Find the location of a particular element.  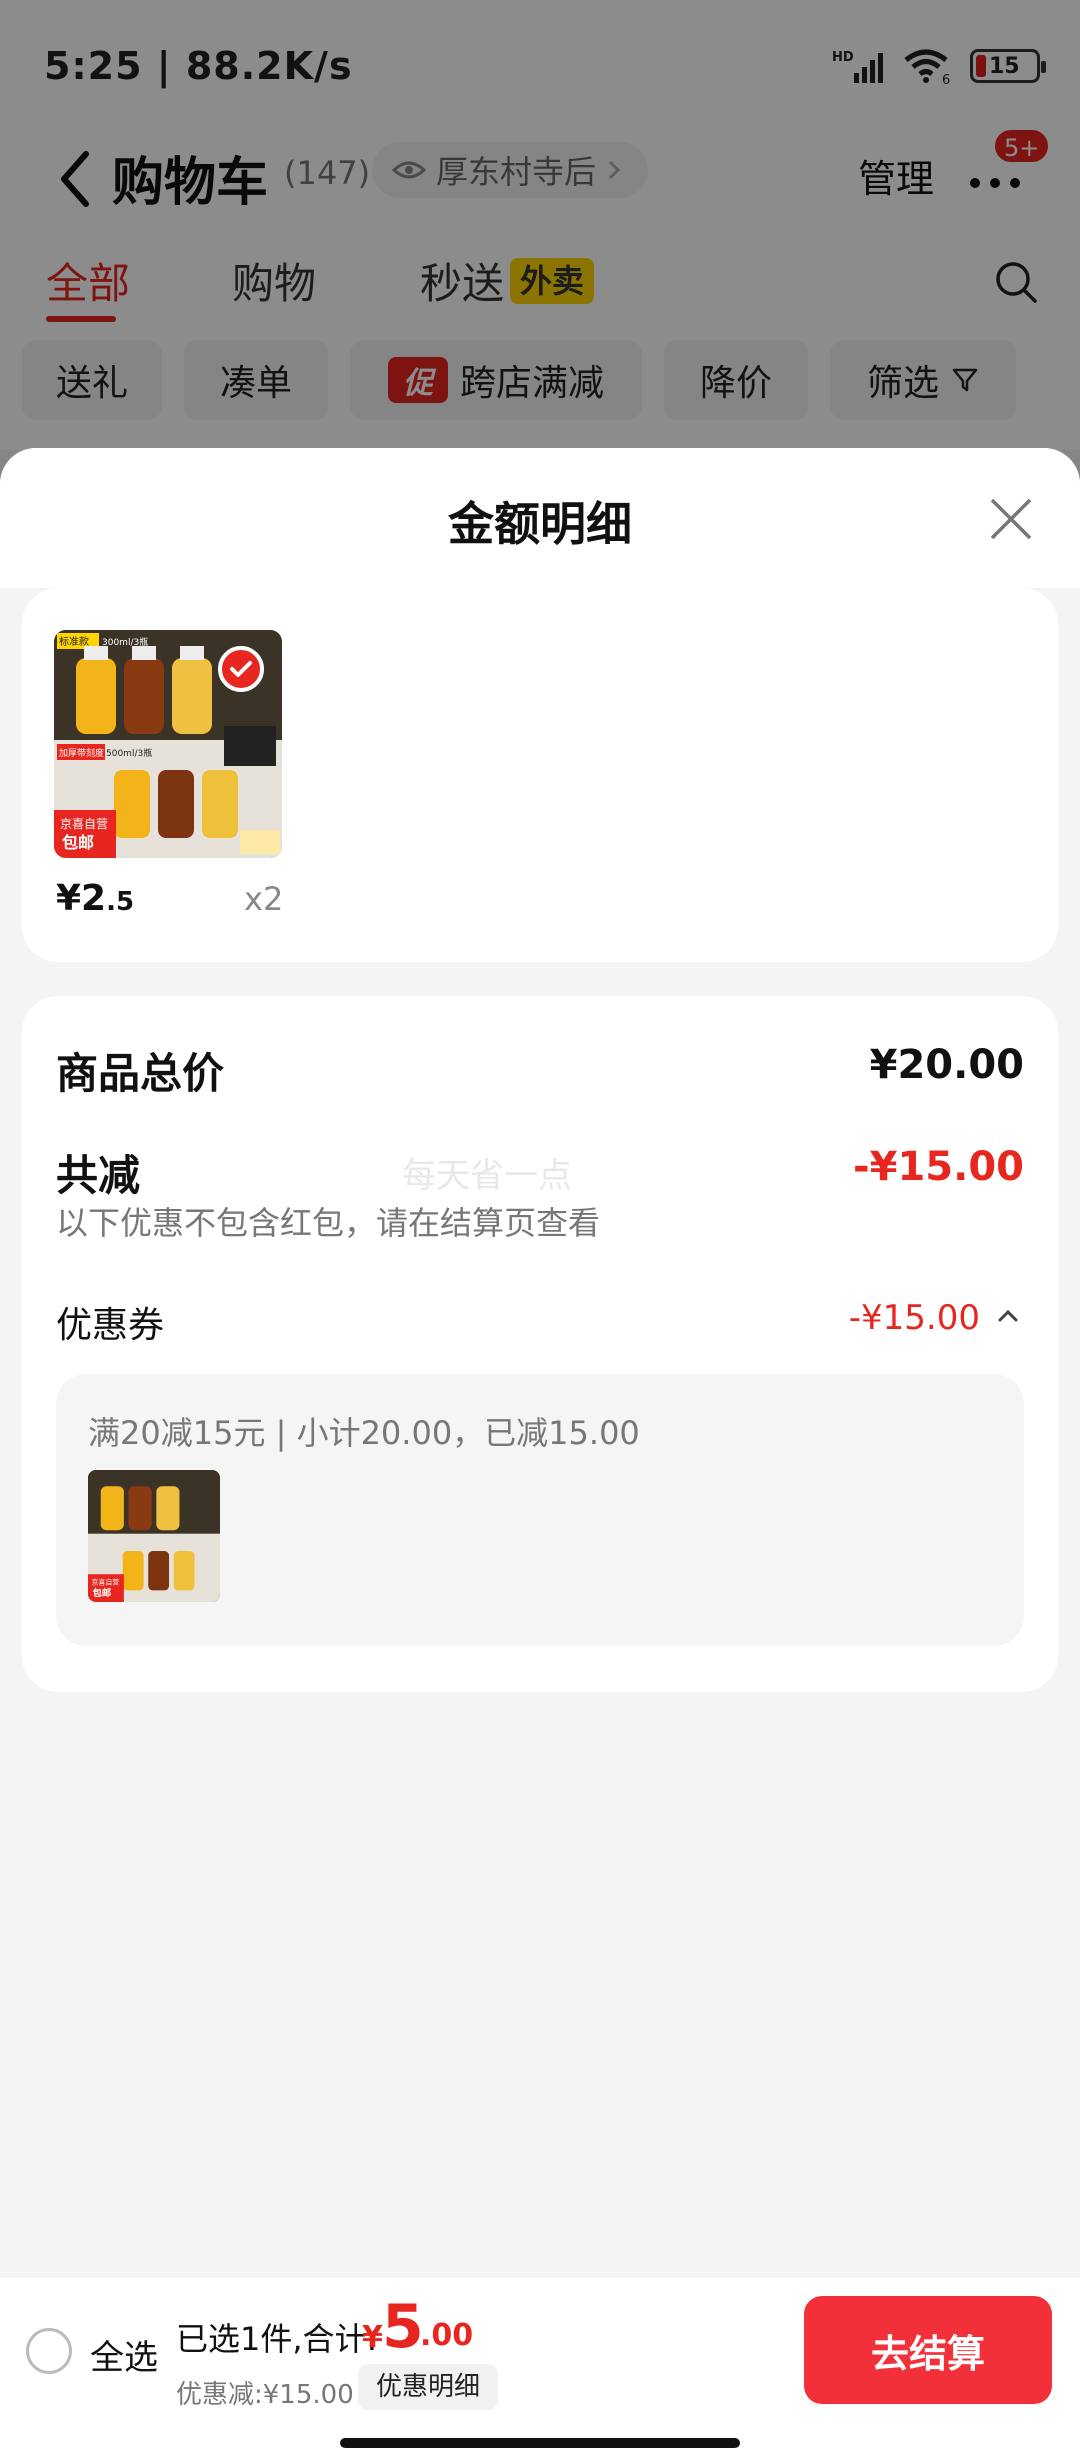

coupon-bottles-image: 京喜自营 包邮 is located at coordinates (154, 1536).